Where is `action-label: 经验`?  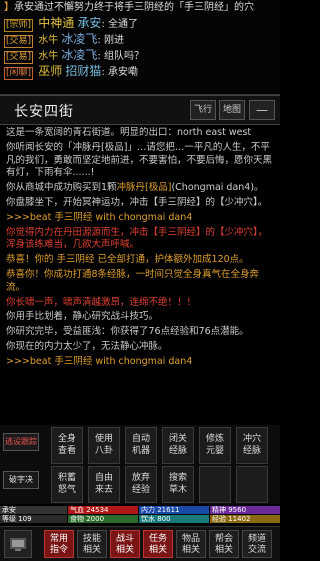 action-label: 经验 is located at coordinates (140, 490).